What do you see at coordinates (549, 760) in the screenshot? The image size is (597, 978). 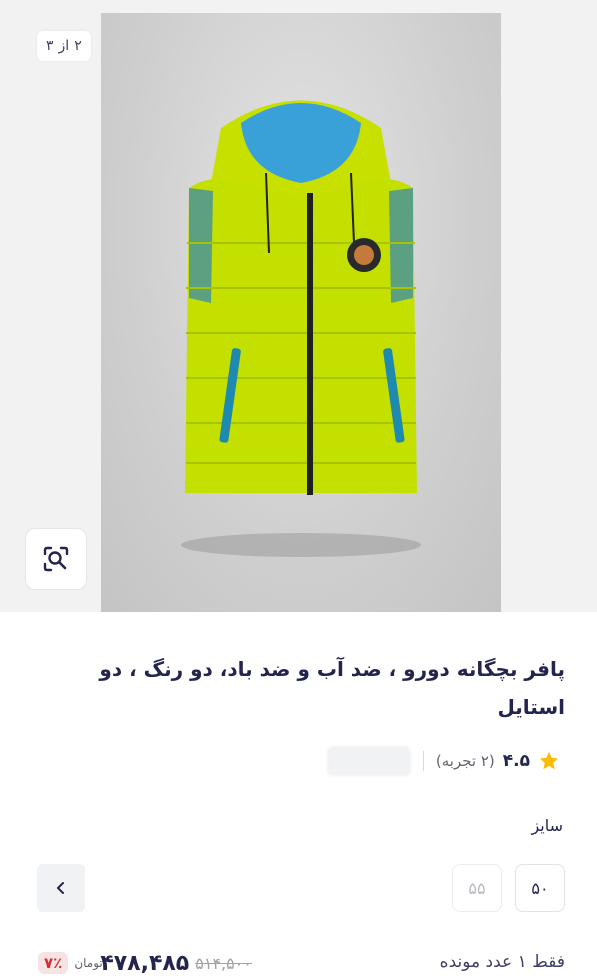 I see `star-icon` at bounding box center [549, 760].